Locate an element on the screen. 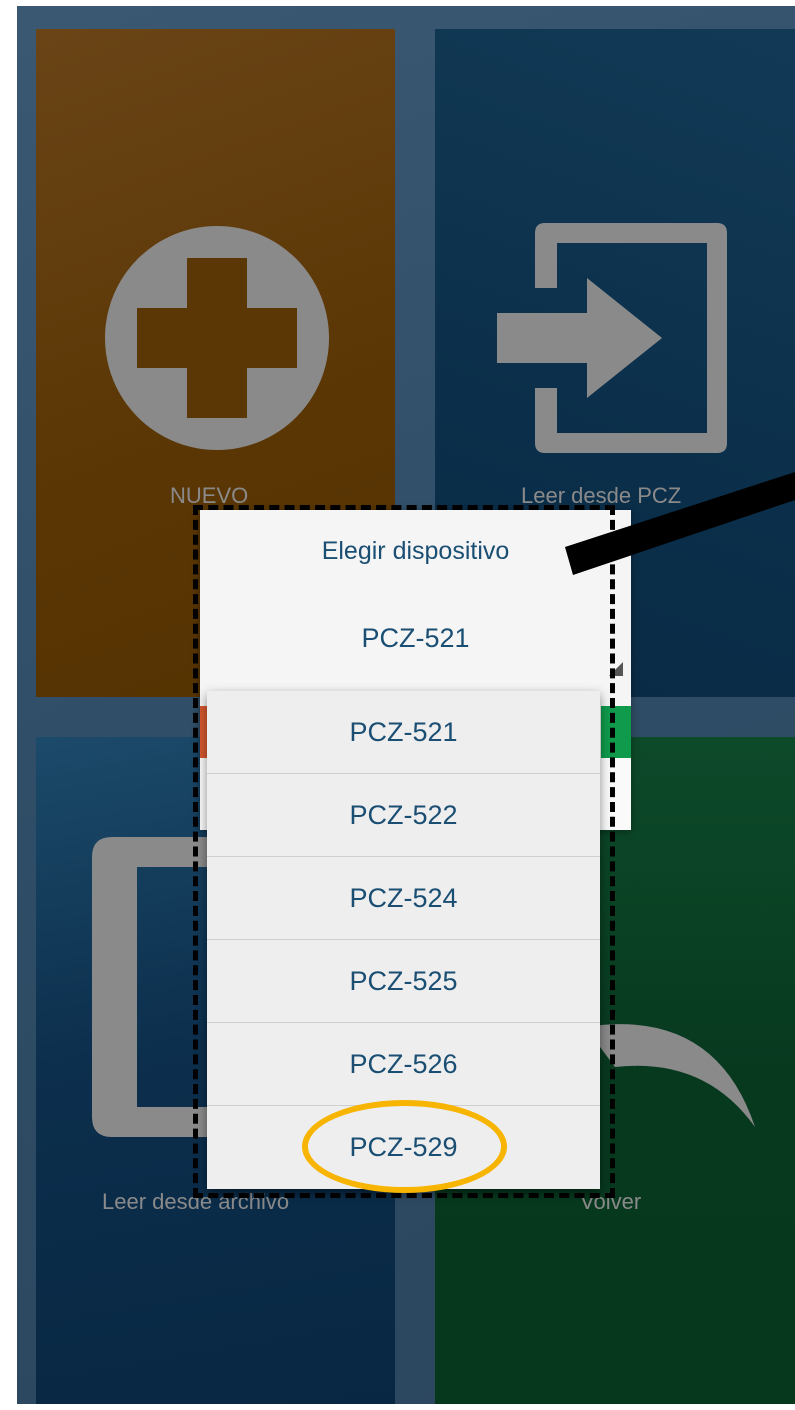  plus-circle-icon is located at coordinates (217, 338).